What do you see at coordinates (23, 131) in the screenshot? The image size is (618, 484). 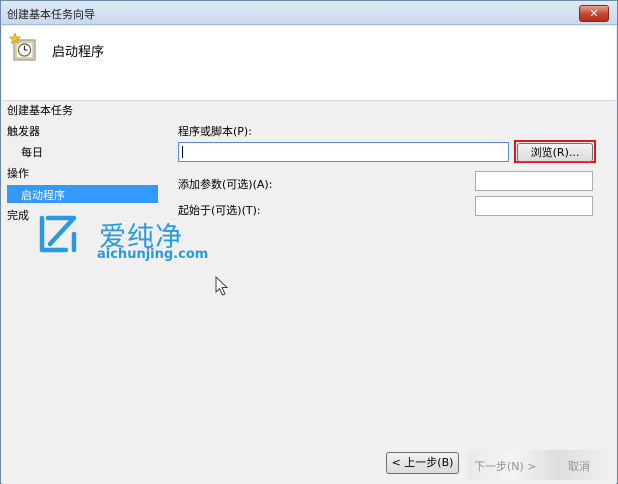 I see `nav-item-trigger: 触发器` at bounding box center [23, 131].